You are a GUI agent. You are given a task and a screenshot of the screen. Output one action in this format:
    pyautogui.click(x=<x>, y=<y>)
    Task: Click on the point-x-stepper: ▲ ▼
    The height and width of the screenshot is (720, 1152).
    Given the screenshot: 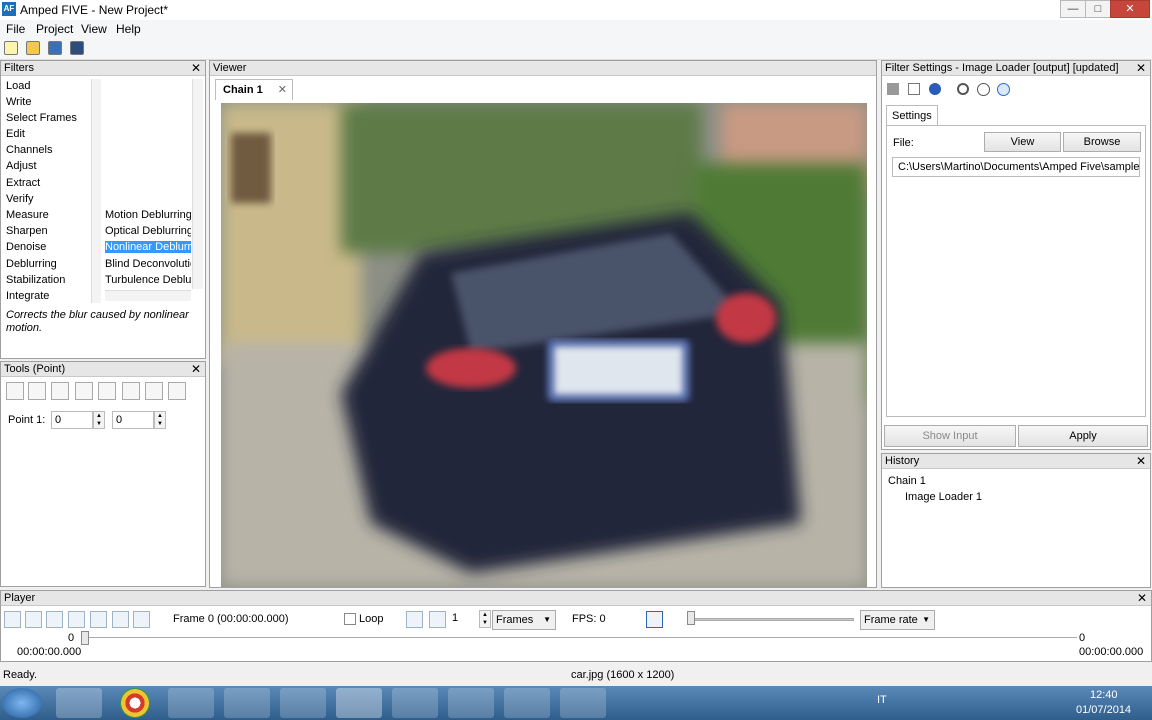 What is the action you would take?
    pyautogui.click(x=99, y=420)
    